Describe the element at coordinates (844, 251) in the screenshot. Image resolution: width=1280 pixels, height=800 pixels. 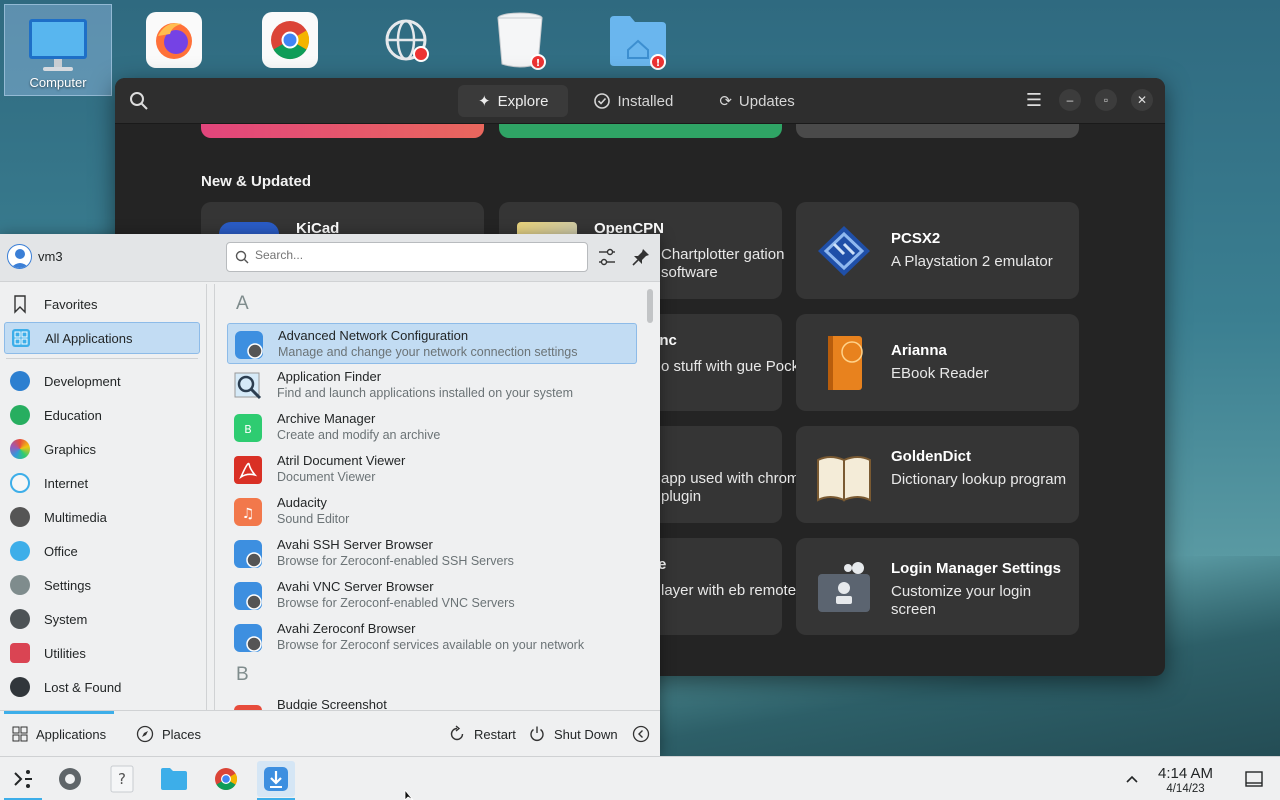
I see `pcsx2-icon` at that location.